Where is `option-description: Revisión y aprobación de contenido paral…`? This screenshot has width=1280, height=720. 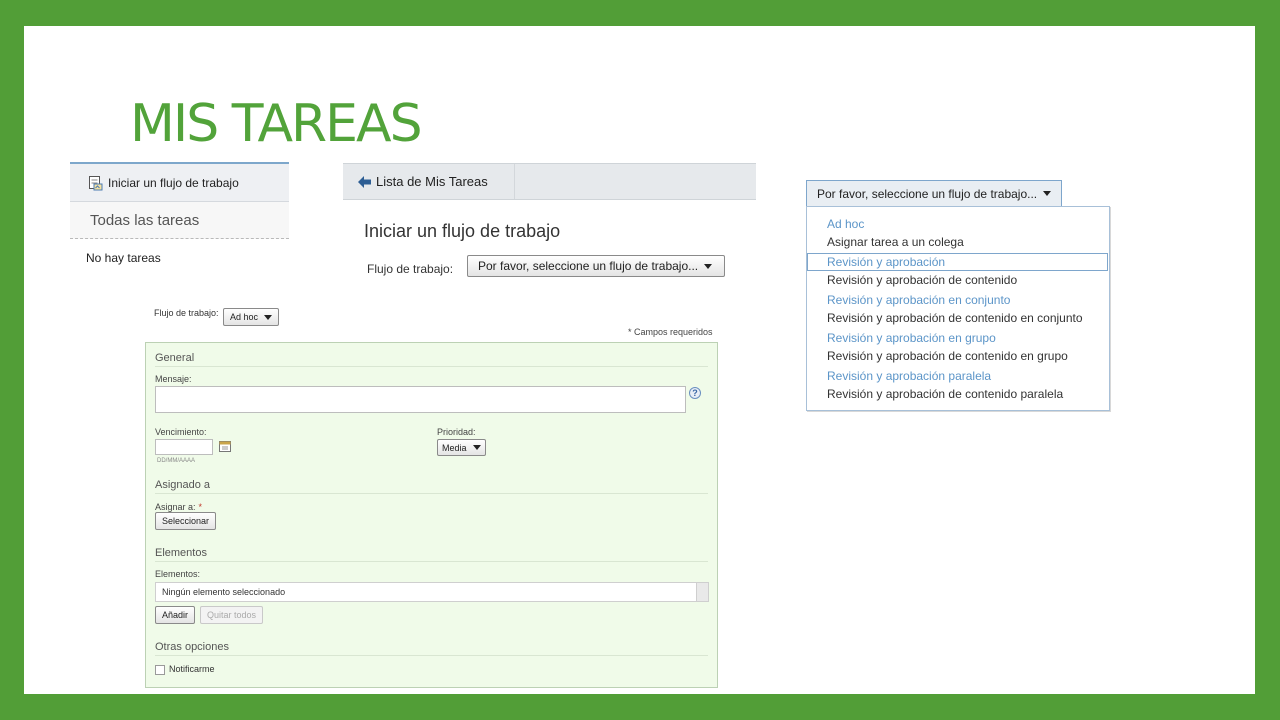 option-description: Revisión y aprobación de contenido paral… is located at coordinates (945, 394).